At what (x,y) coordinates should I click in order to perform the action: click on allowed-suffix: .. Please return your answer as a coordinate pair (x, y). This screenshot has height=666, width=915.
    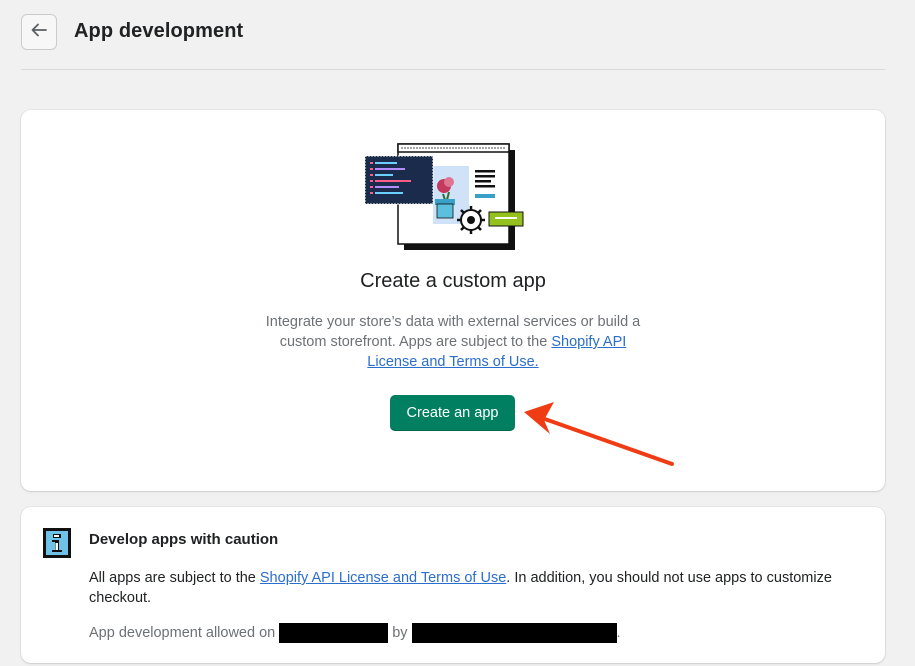
    Looking at the image, I should click on (618, 633).